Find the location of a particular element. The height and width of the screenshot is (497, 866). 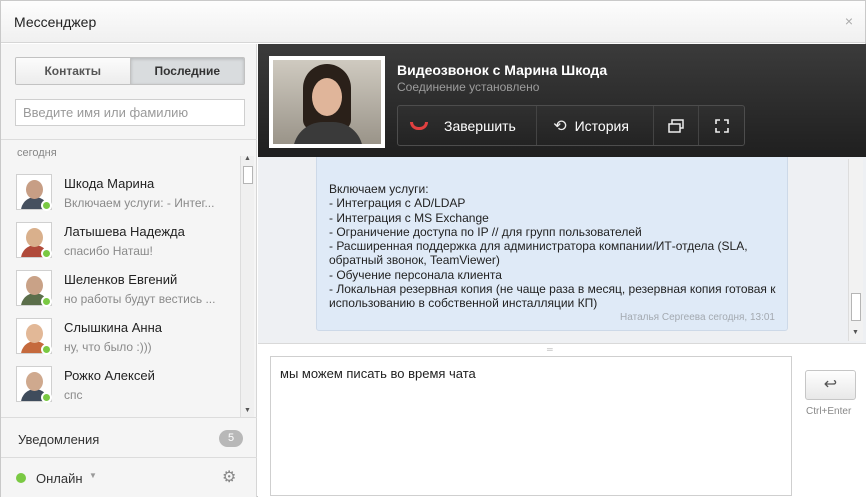

contact-name: Шеленков Евгений is located at coordinates (121, 279).